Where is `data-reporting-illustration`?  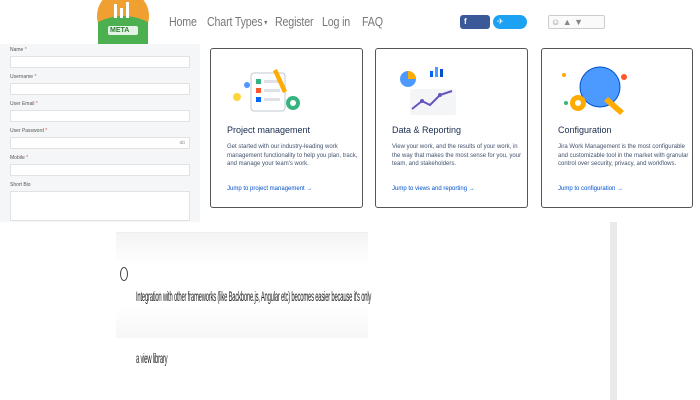 data-reporting-illustration is located at coordinates (432, 91).